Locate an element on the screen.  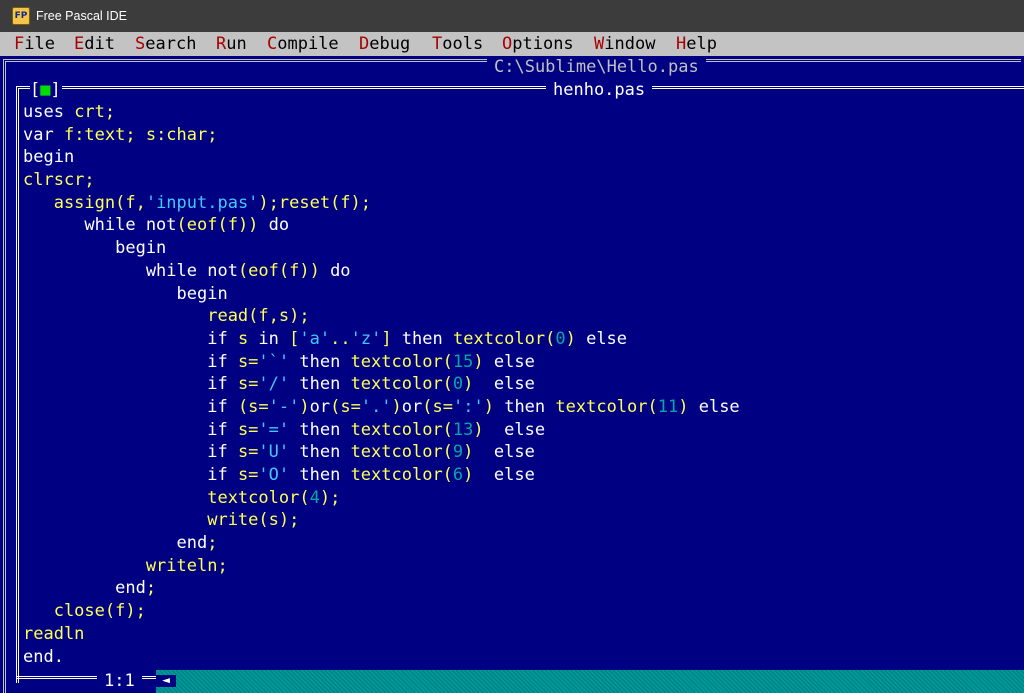
editor-window-title: henho.pas is located at coordinates (599, 90).